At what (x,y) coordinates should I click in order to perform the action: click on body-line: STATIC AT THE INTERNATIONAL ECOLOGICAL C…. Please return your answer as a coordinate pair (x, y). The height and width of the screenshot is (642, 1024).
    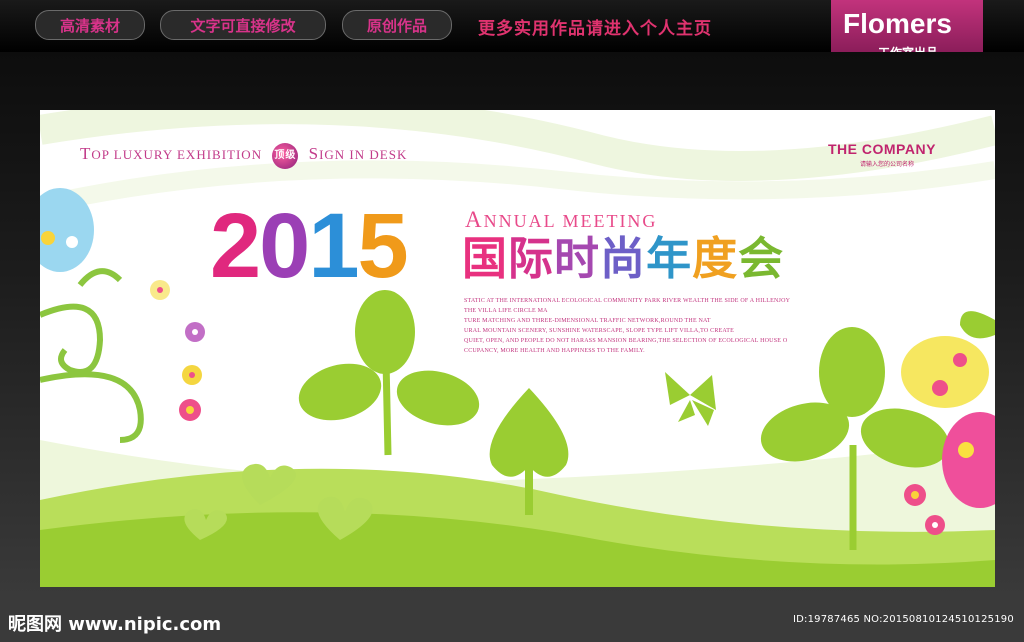
    Looking at the image, I should click on (627, 301).